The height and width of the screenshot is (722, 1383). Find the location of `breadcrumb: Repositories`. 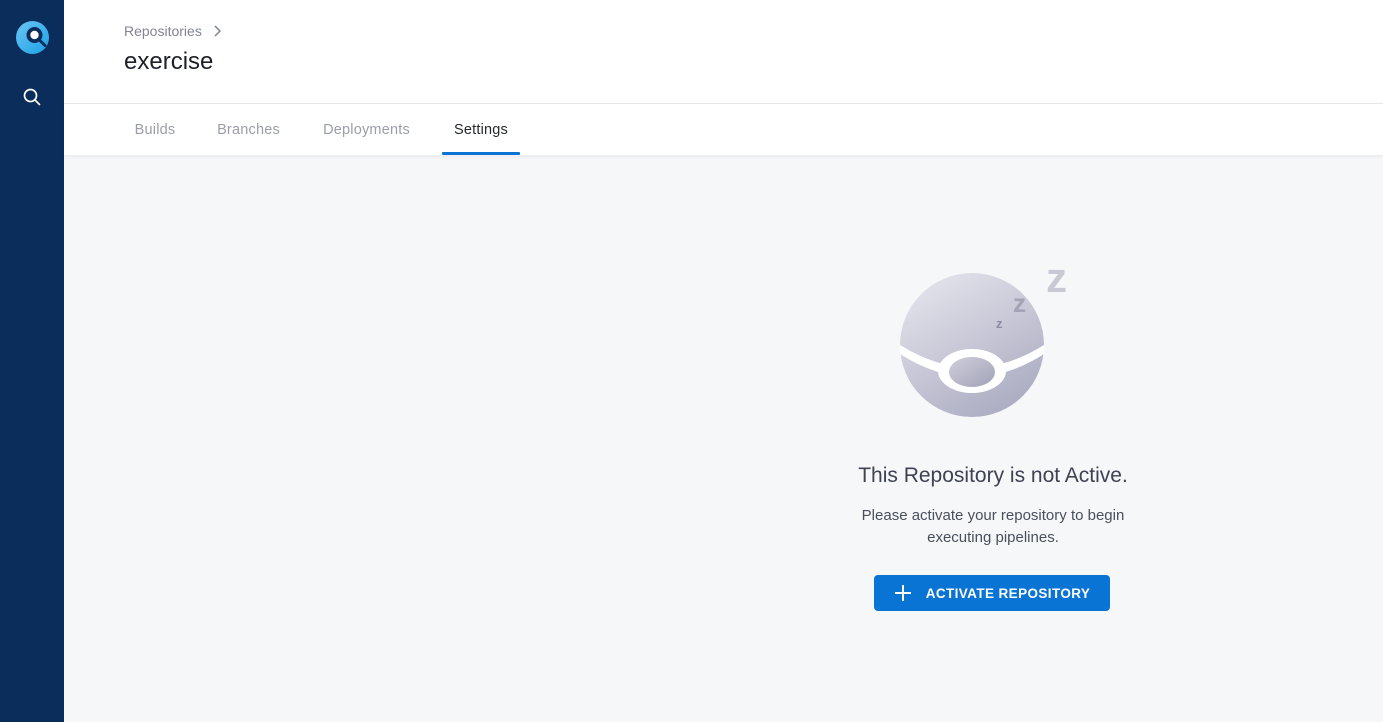

breadcrumb: Repositories is located at coordinates (173, 31).